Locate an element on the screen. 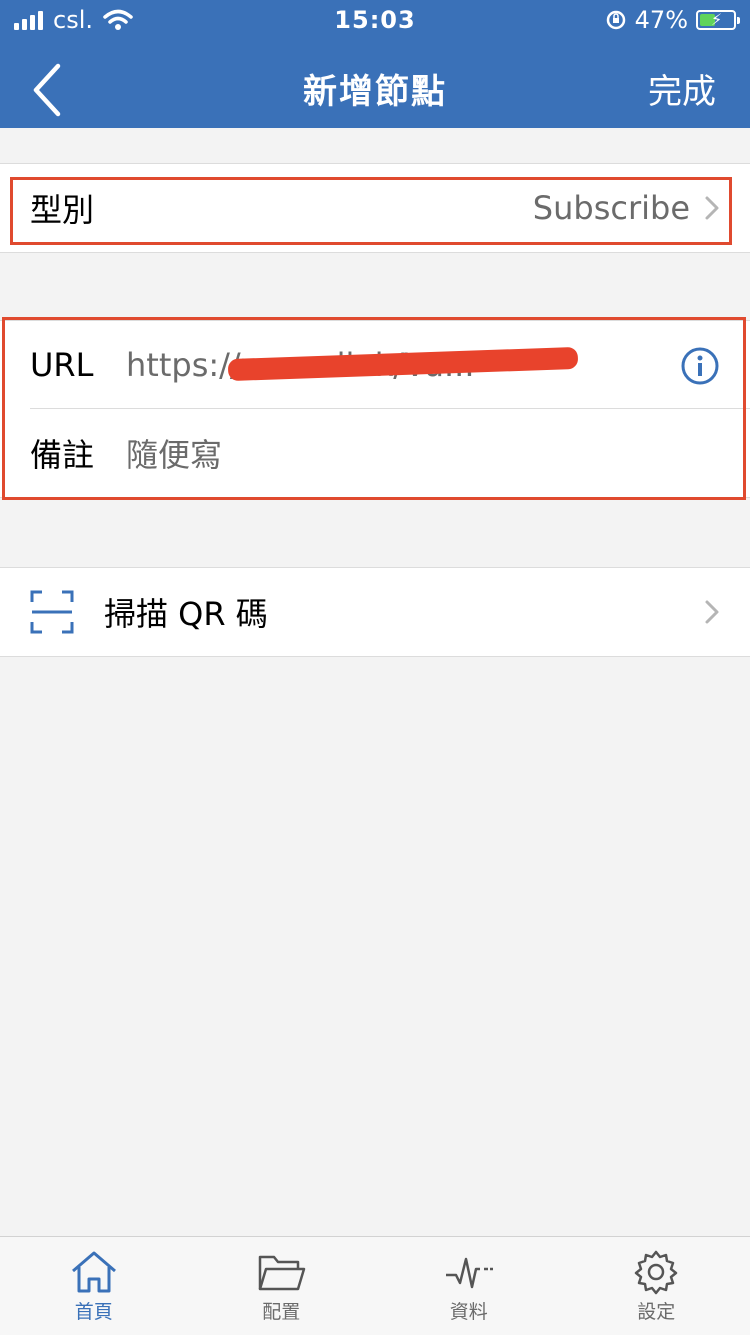 The height and width of the screenshot is (1335, 750). tab-data: 資料 is located at coordinates (469, 1286).